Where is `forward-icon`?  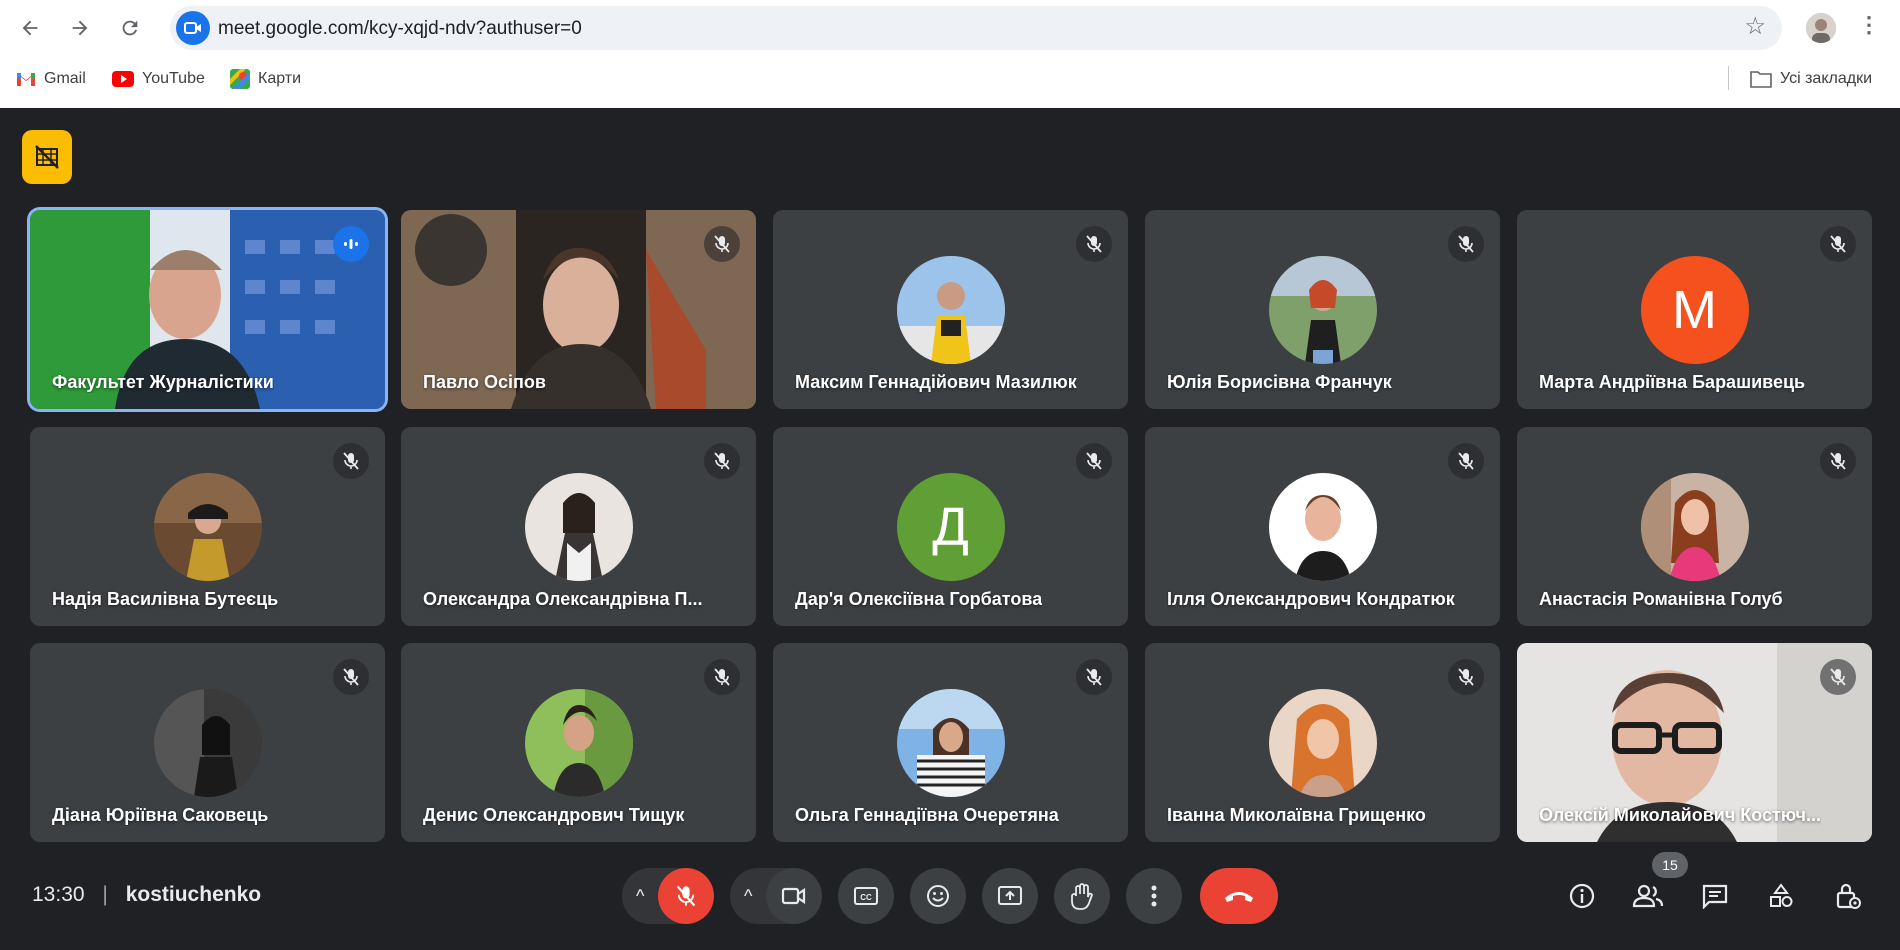 forward-icon is located at coordinates (80, 28).